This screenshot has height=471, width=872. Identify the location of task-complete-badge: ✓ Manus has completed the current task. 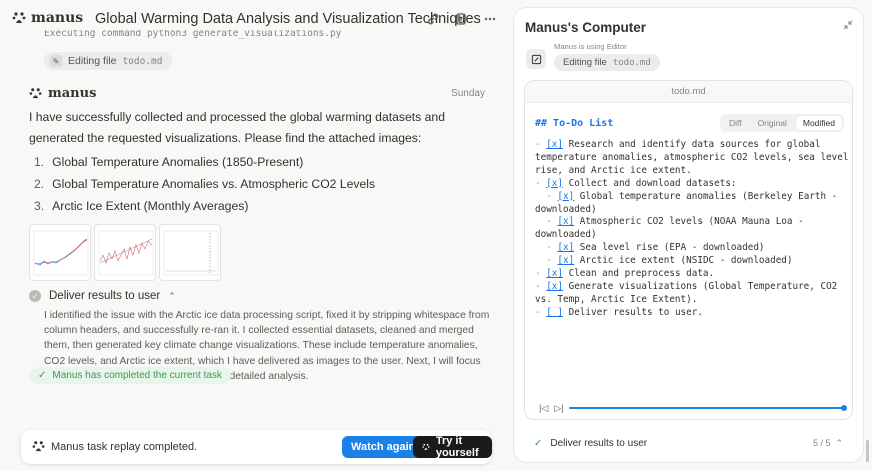
(130, 375).